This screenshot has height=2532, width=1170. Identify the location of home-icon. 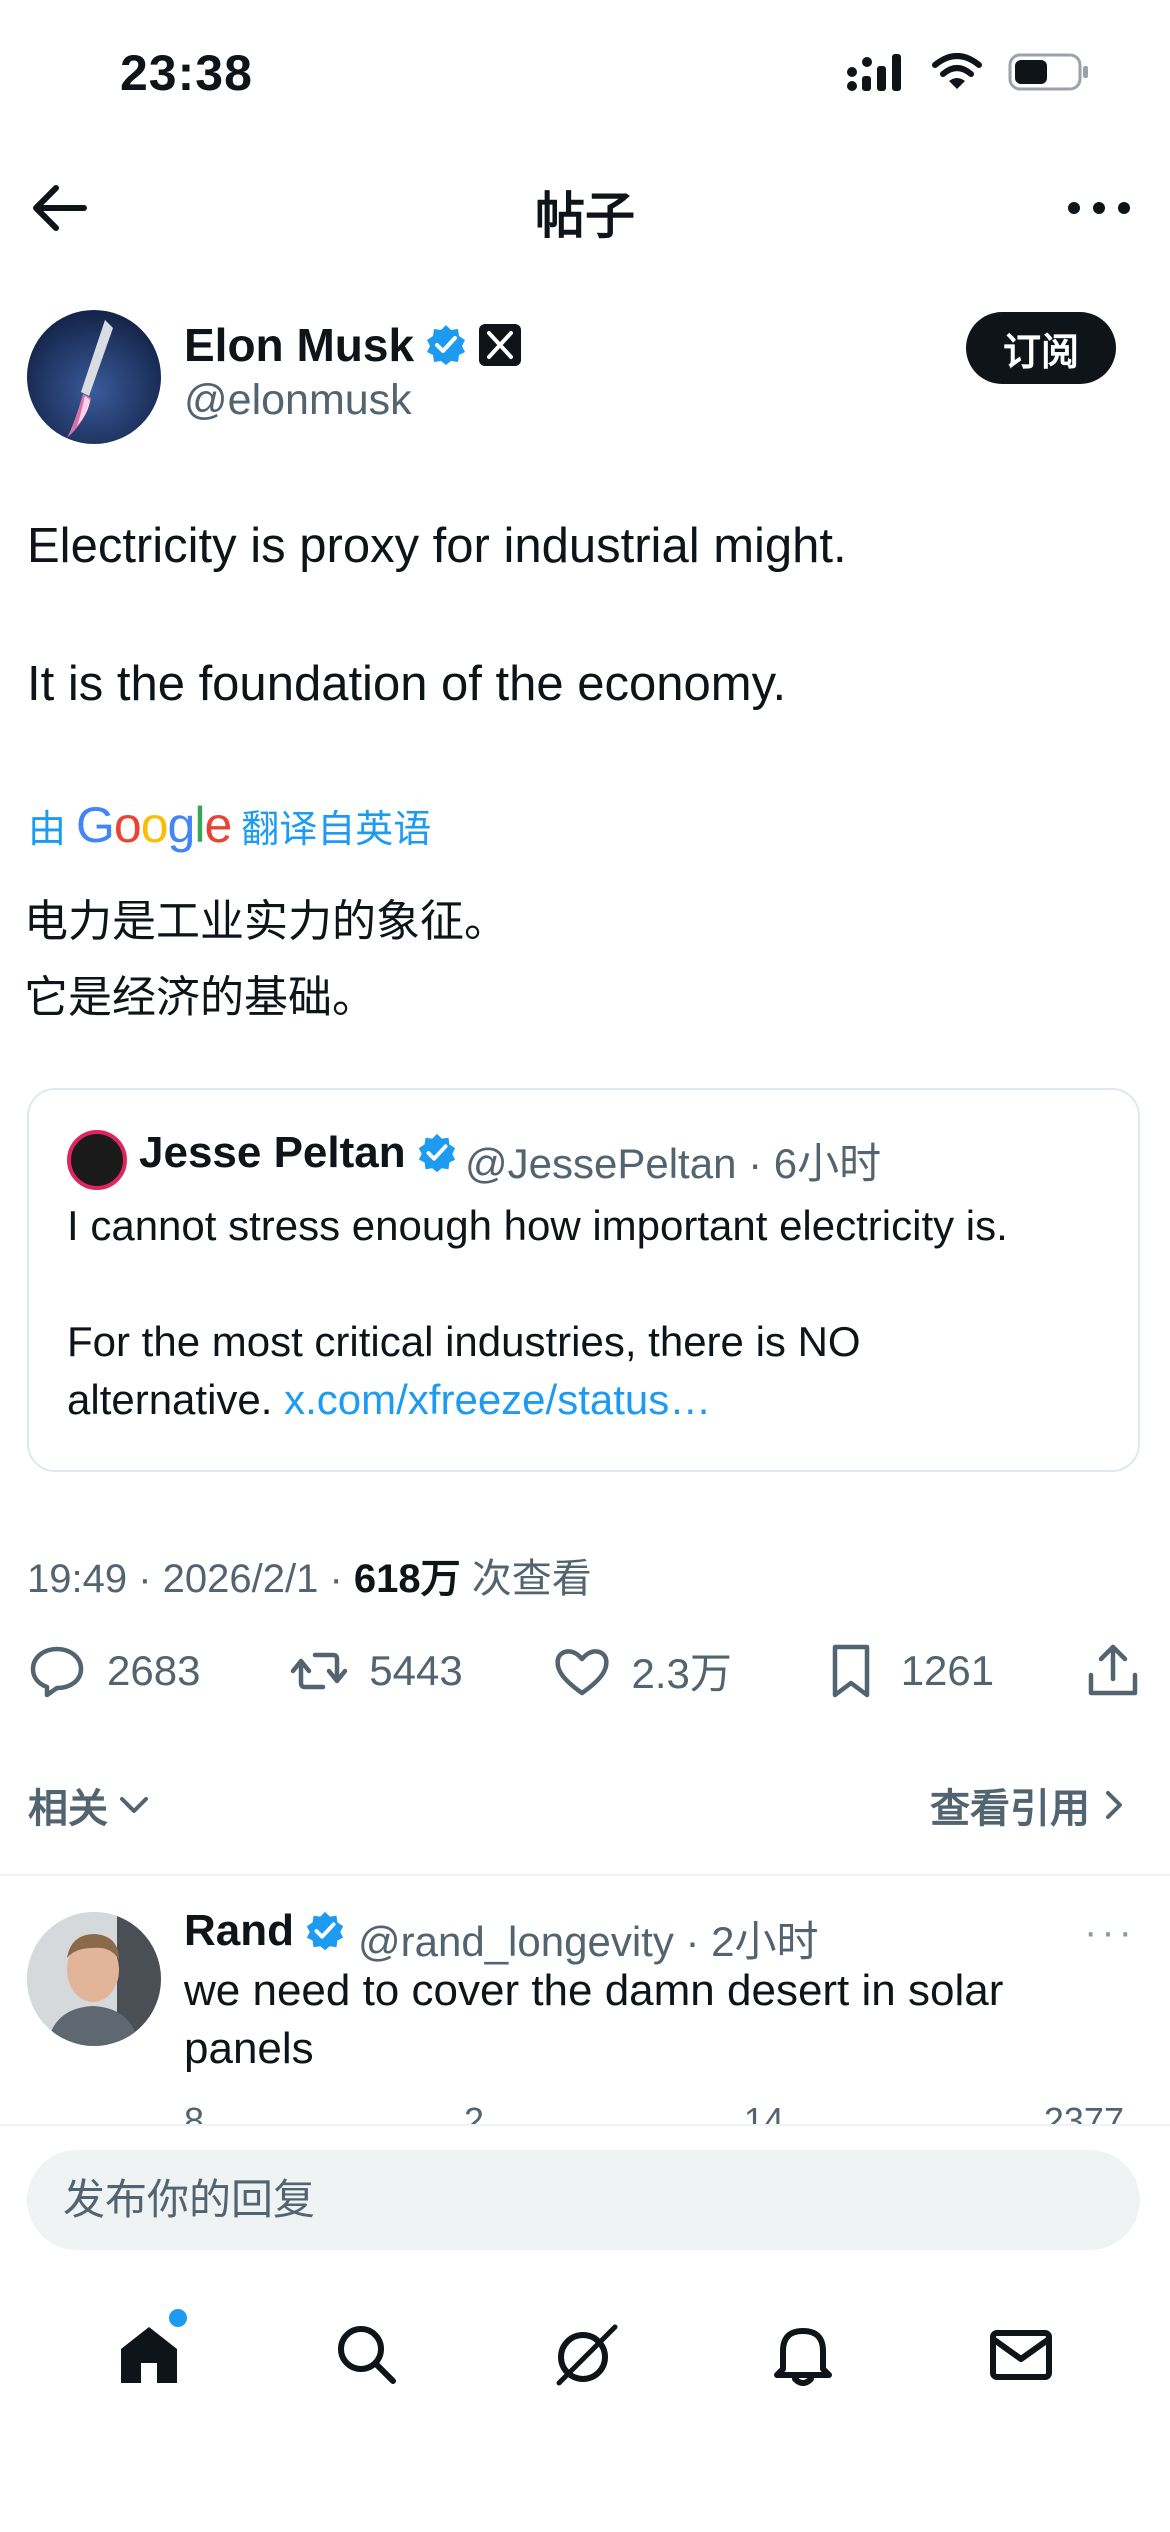
(149, 2355).